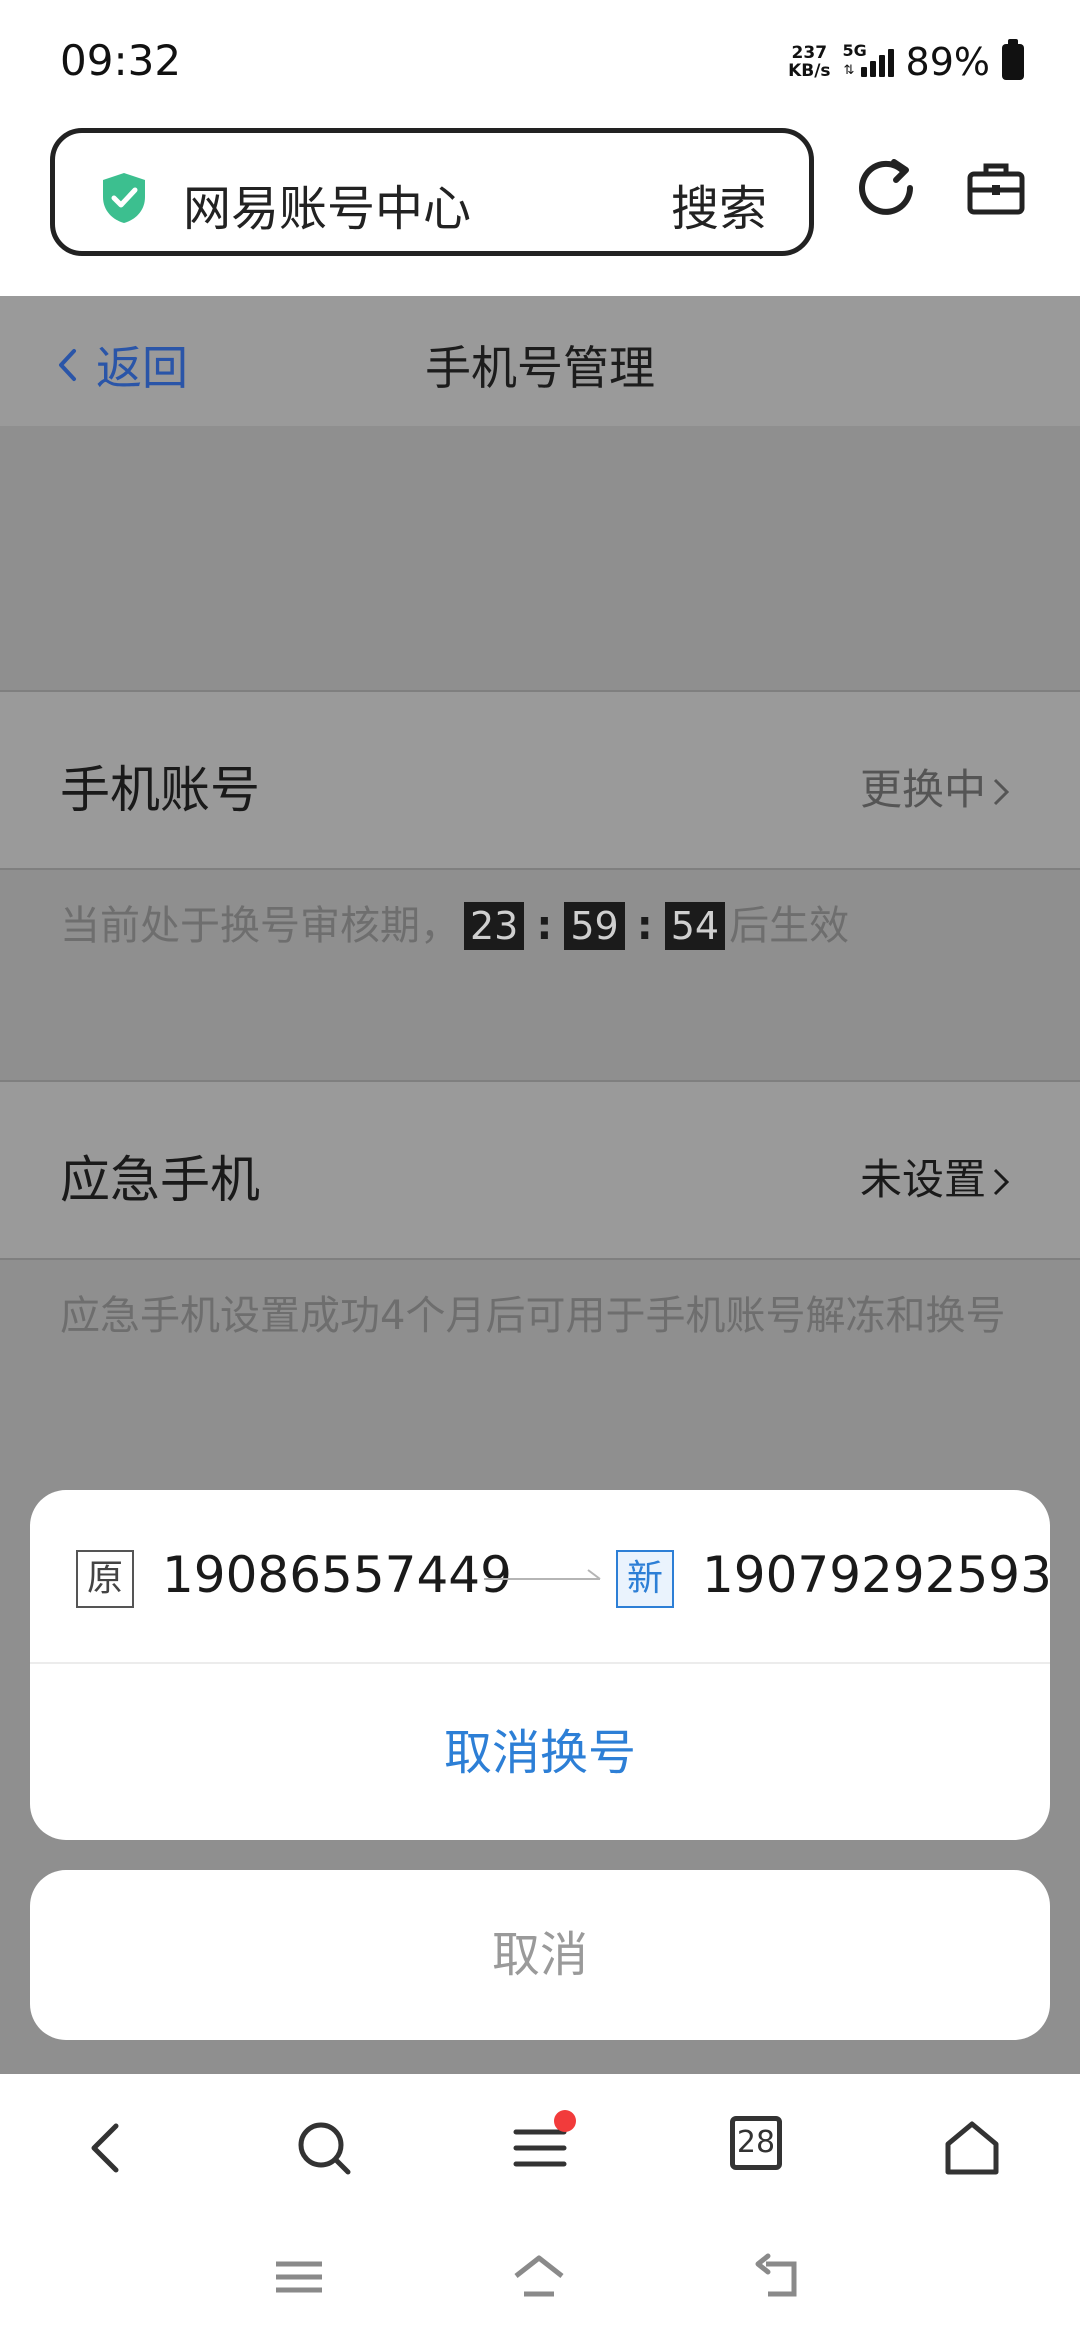  Describe the element at coordinates (105, 1579) in the screenshot. I see `old-number-badge: 原` at that location.